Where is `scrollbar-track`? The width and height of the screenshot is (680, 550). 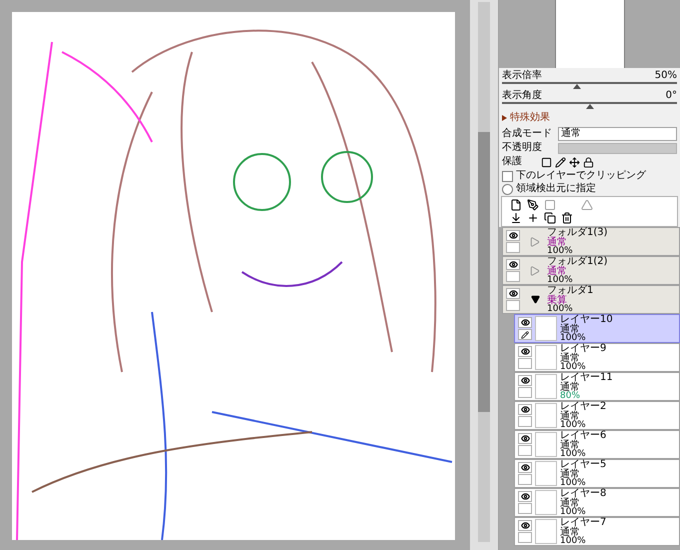
scrollbar-track is located at coordinates (484, 272).